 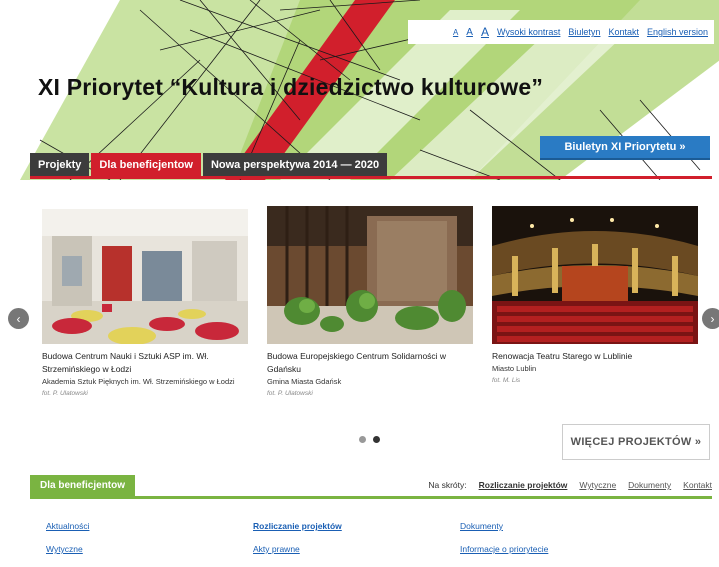 What do you see at coordinates (597, 485) in the screenshot?
I see `shortcut-wytyczne: Wytyczne` at bounding box center [597, 485].